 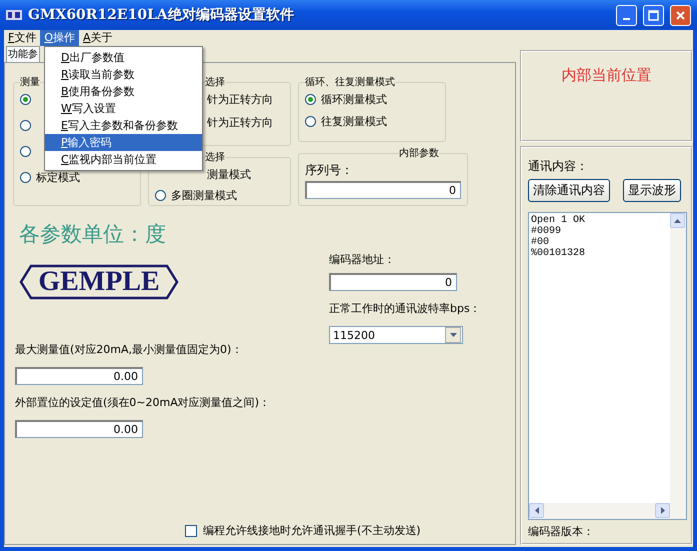 I want to click on minimize-button, so click(x=626, y=15).